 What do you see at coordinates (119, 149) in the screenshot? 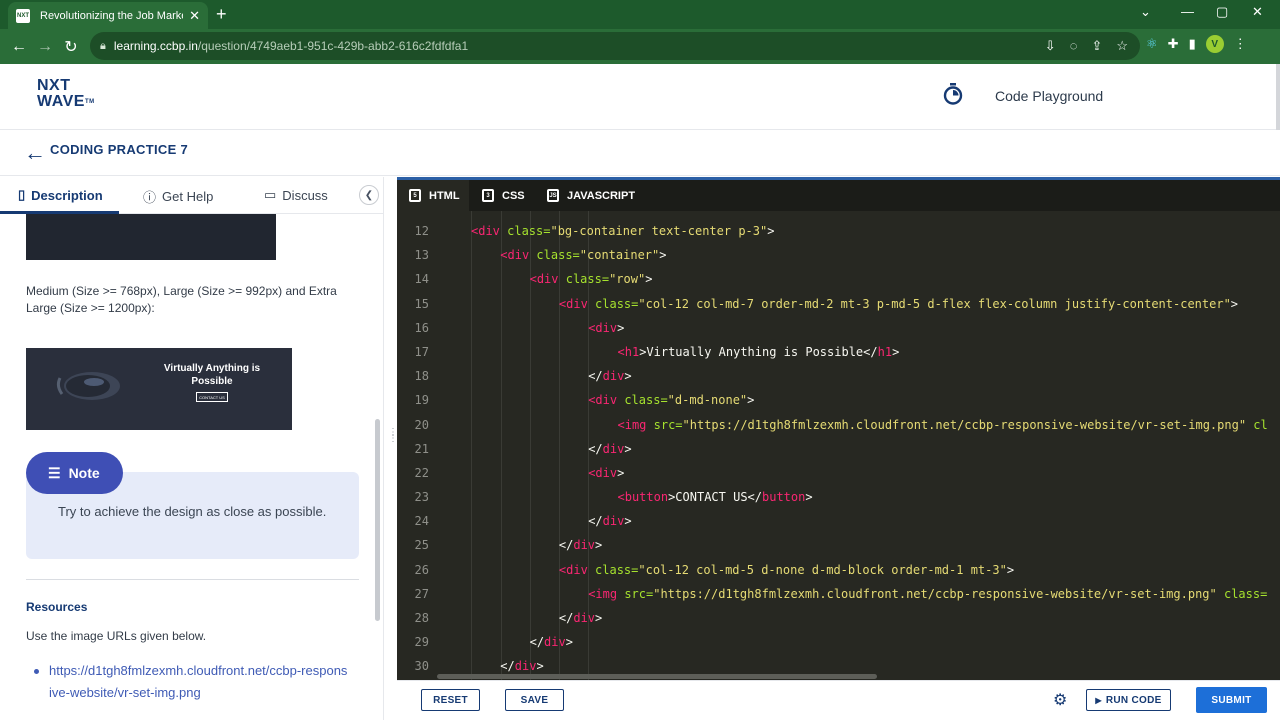
I see `practice-title: CODING PRACTICE 7` at bounding box center [119, 149].